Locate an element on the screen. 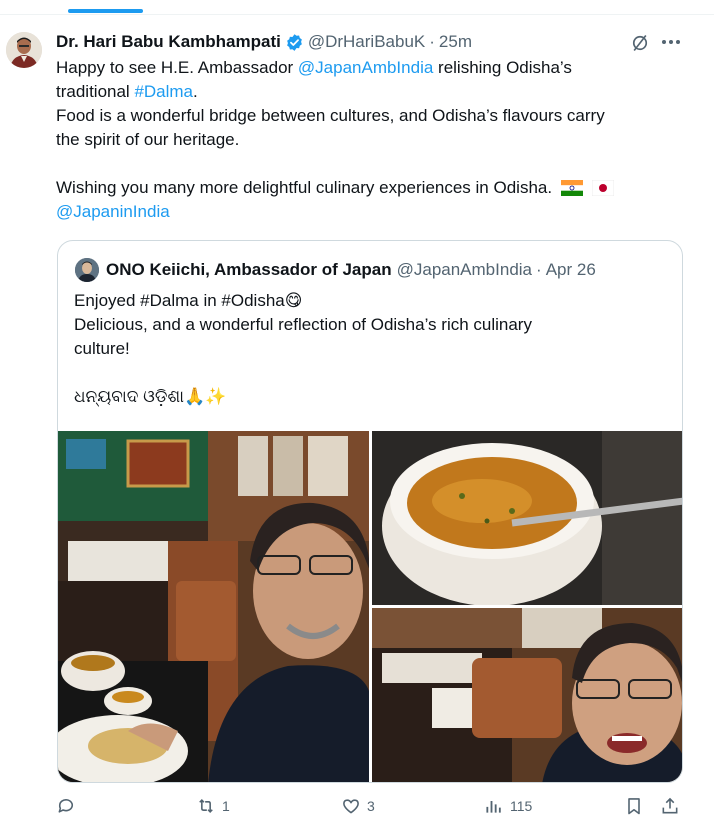  dalma-bowl-photo is located at coordinates (527, 518).